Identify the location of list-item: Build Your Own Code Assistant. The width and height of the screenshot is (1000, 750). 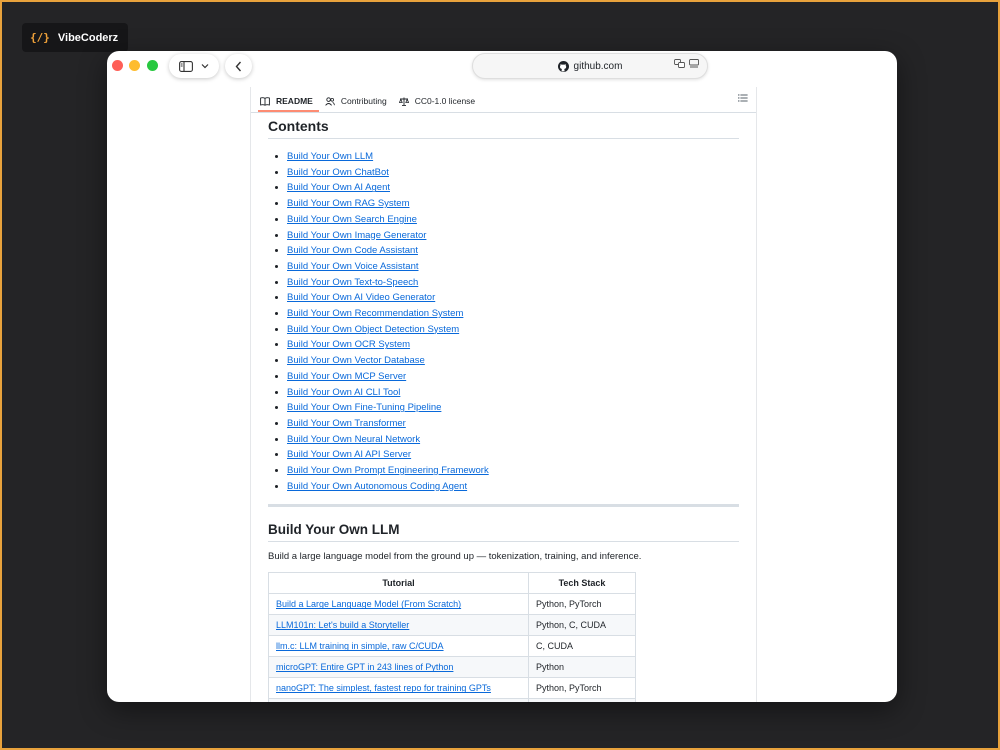
(513, 251).